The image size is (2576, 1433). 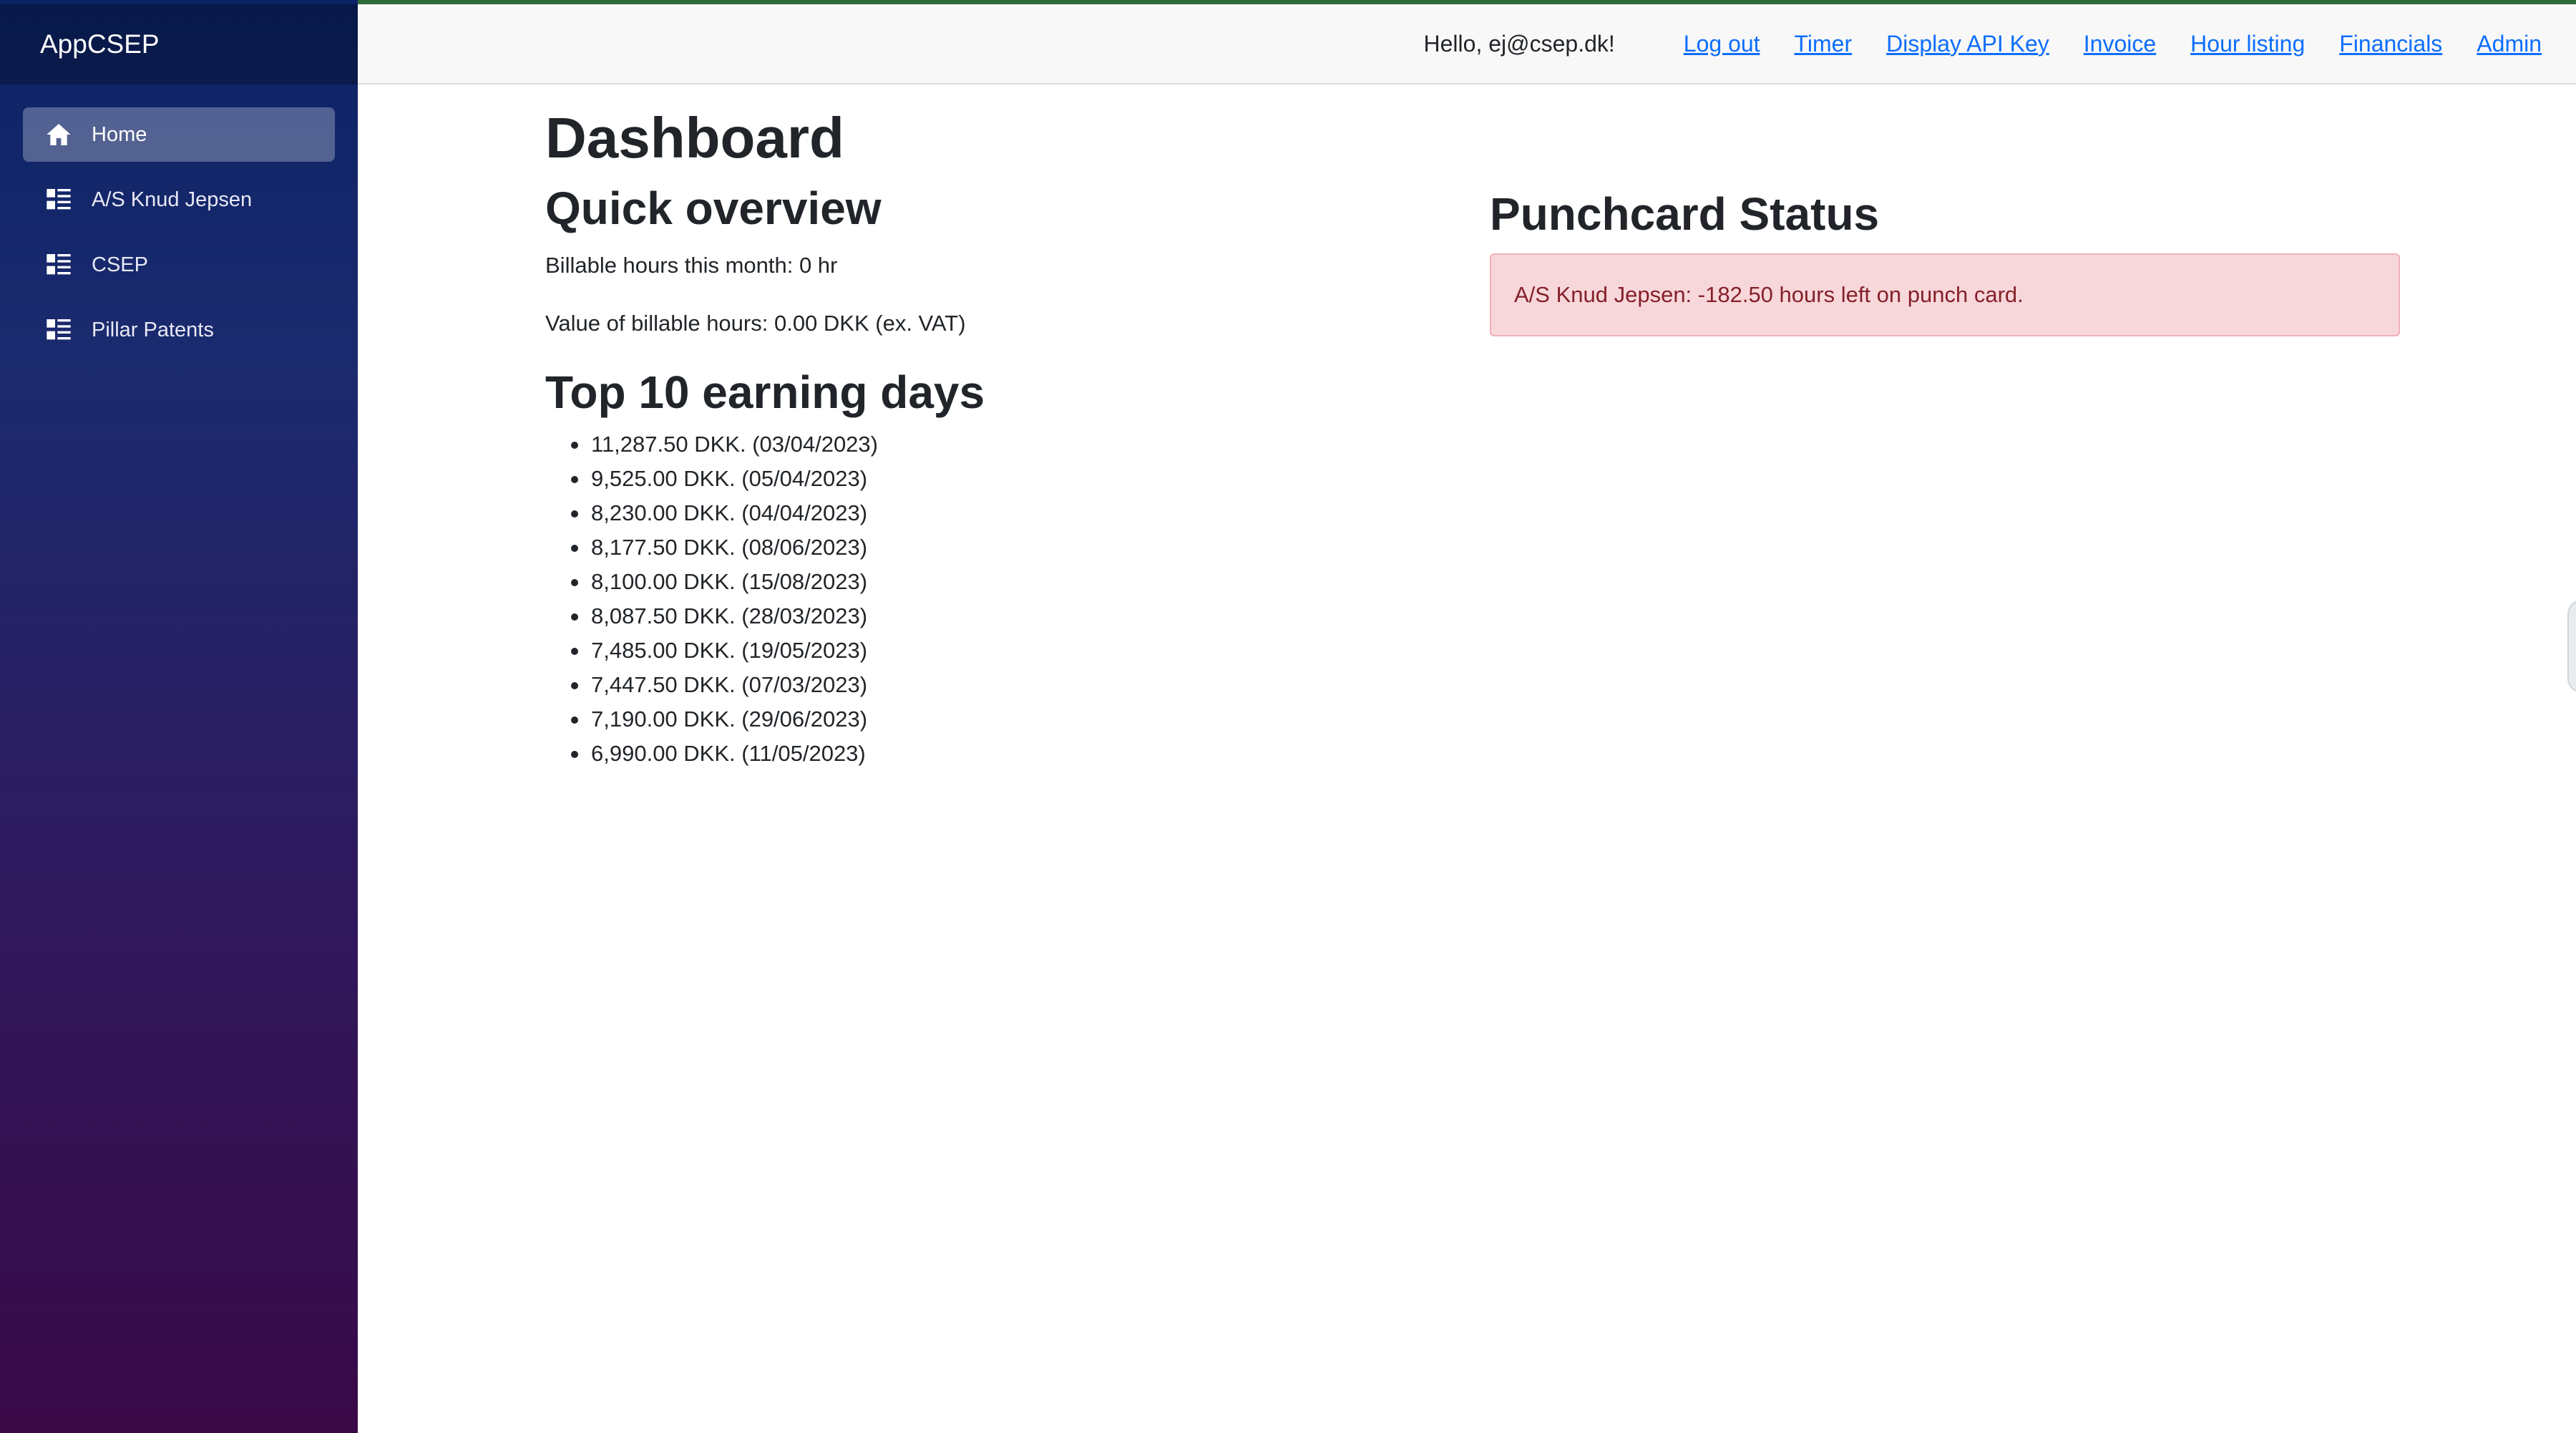 What do you see at coordinates (100, 44) in the screenshot?
I see `app-brand: AppCSEP` at bounding box center [100, 44].